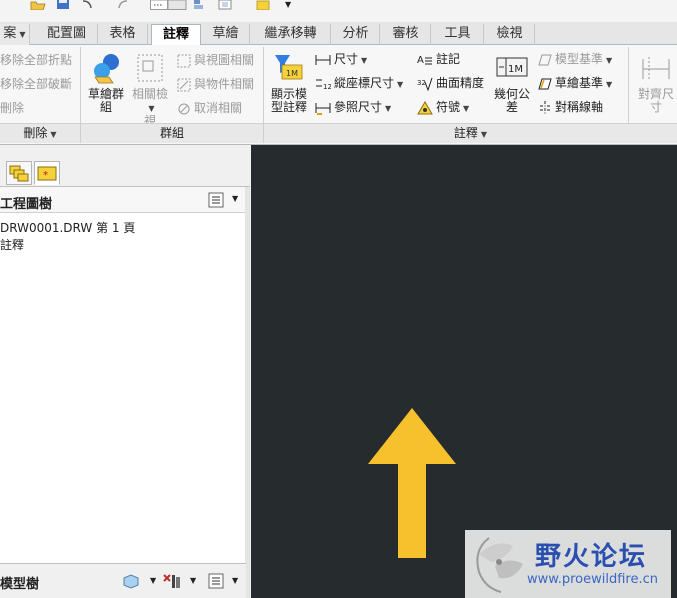 This screenshot has width=677, height=598. I want to click on button-label-line: 組, so click(105, 107).